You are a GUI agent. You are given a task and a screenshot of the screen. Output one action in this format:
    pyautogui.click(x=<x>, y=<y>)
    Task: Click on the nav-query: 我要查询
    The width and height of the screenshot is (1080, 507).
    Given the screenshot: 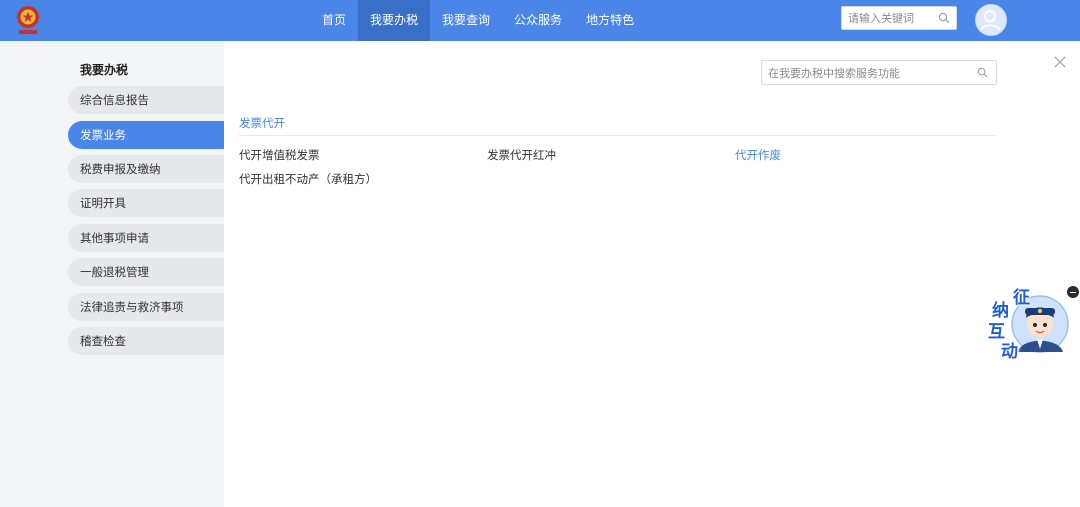 What is the action you would take?
    pyautogui.click(x=466, y=20)
    